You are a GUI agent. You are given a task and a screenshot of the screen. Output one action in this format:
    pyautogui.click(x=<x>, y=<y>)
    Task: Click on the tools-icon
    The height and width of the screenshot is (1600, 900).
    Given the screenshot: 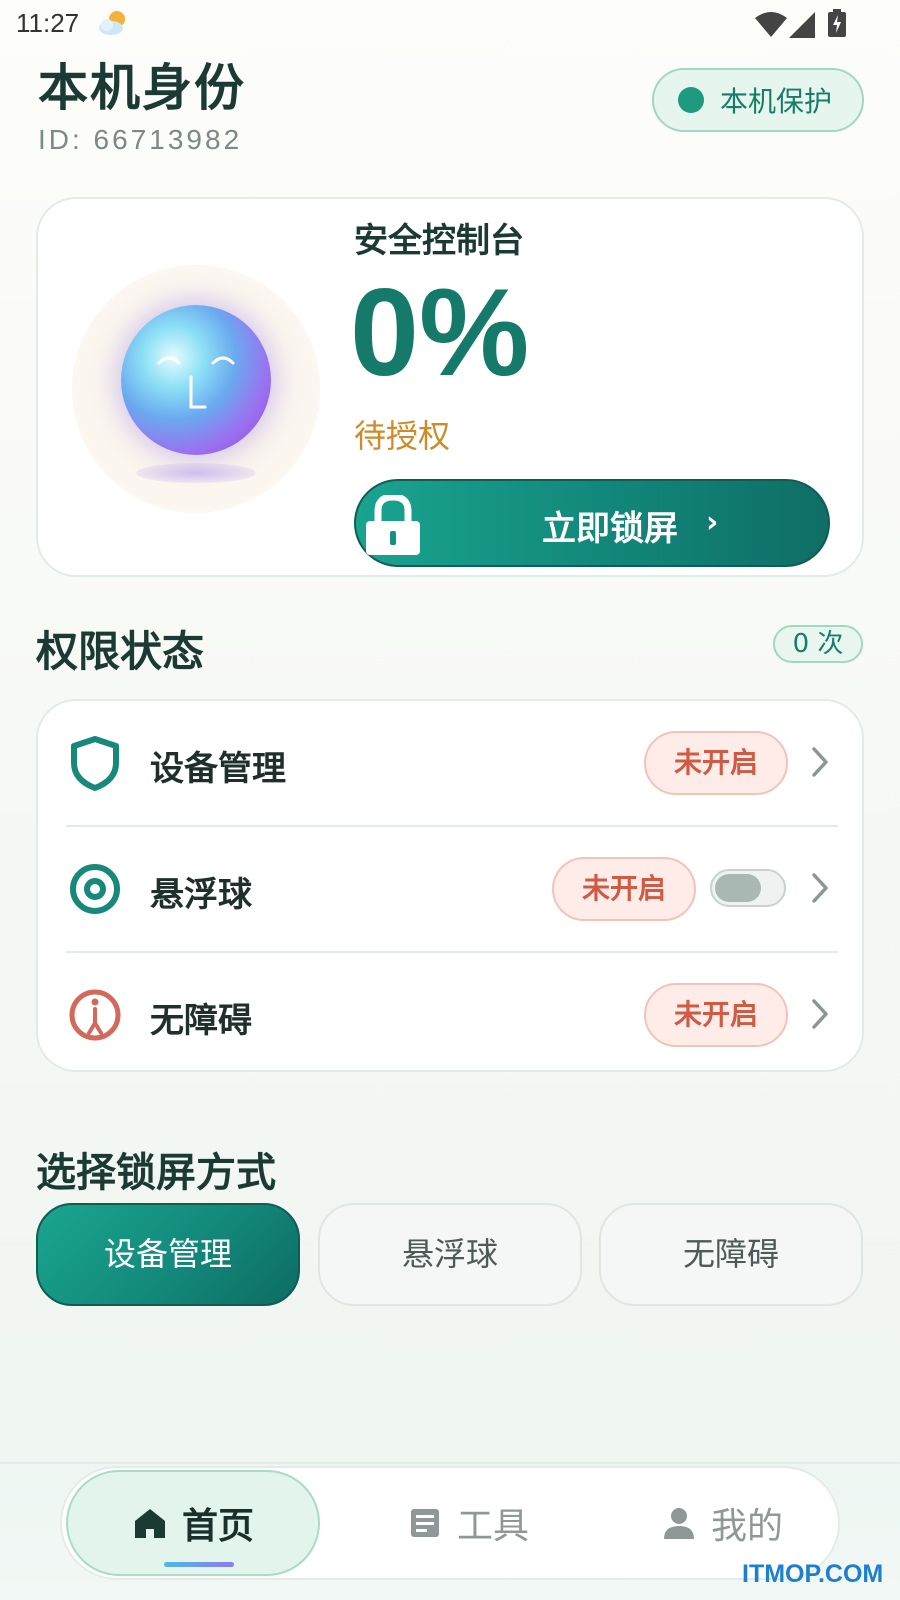 What is the action you would take?
    pyautogui.click(x=424, y=1523)
    